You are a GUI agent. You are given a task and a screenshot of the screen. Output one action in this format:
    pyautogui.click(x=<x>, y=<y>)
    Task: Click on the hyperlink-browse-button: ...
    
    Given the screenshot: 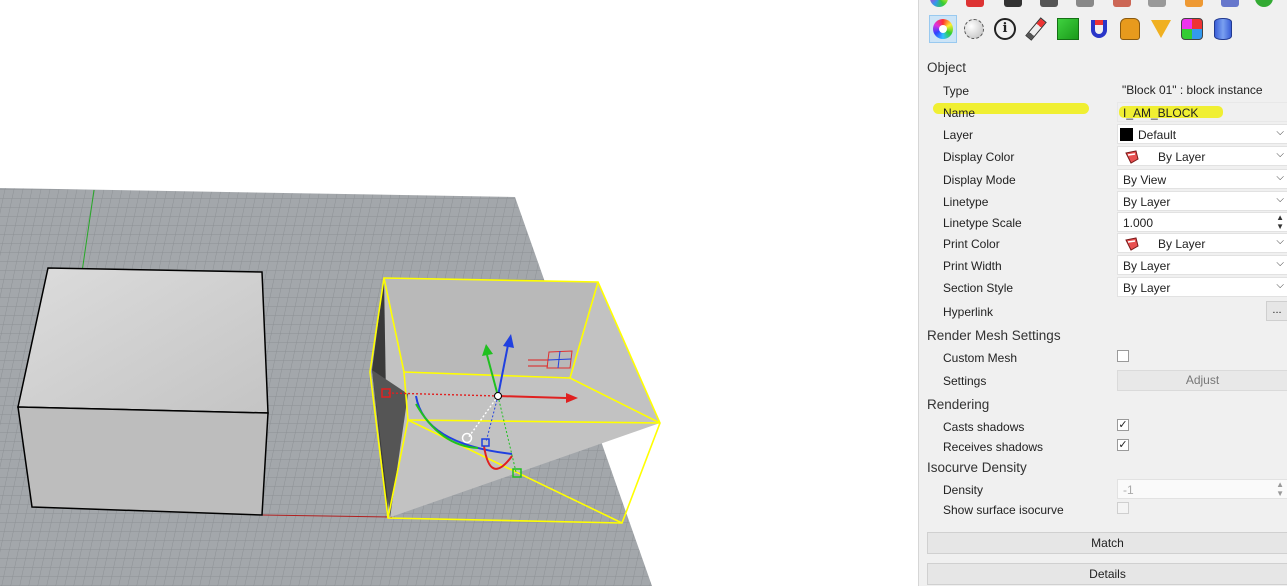 What is the action you would take?
    pyautogui.click(x=1276, y=311)
    